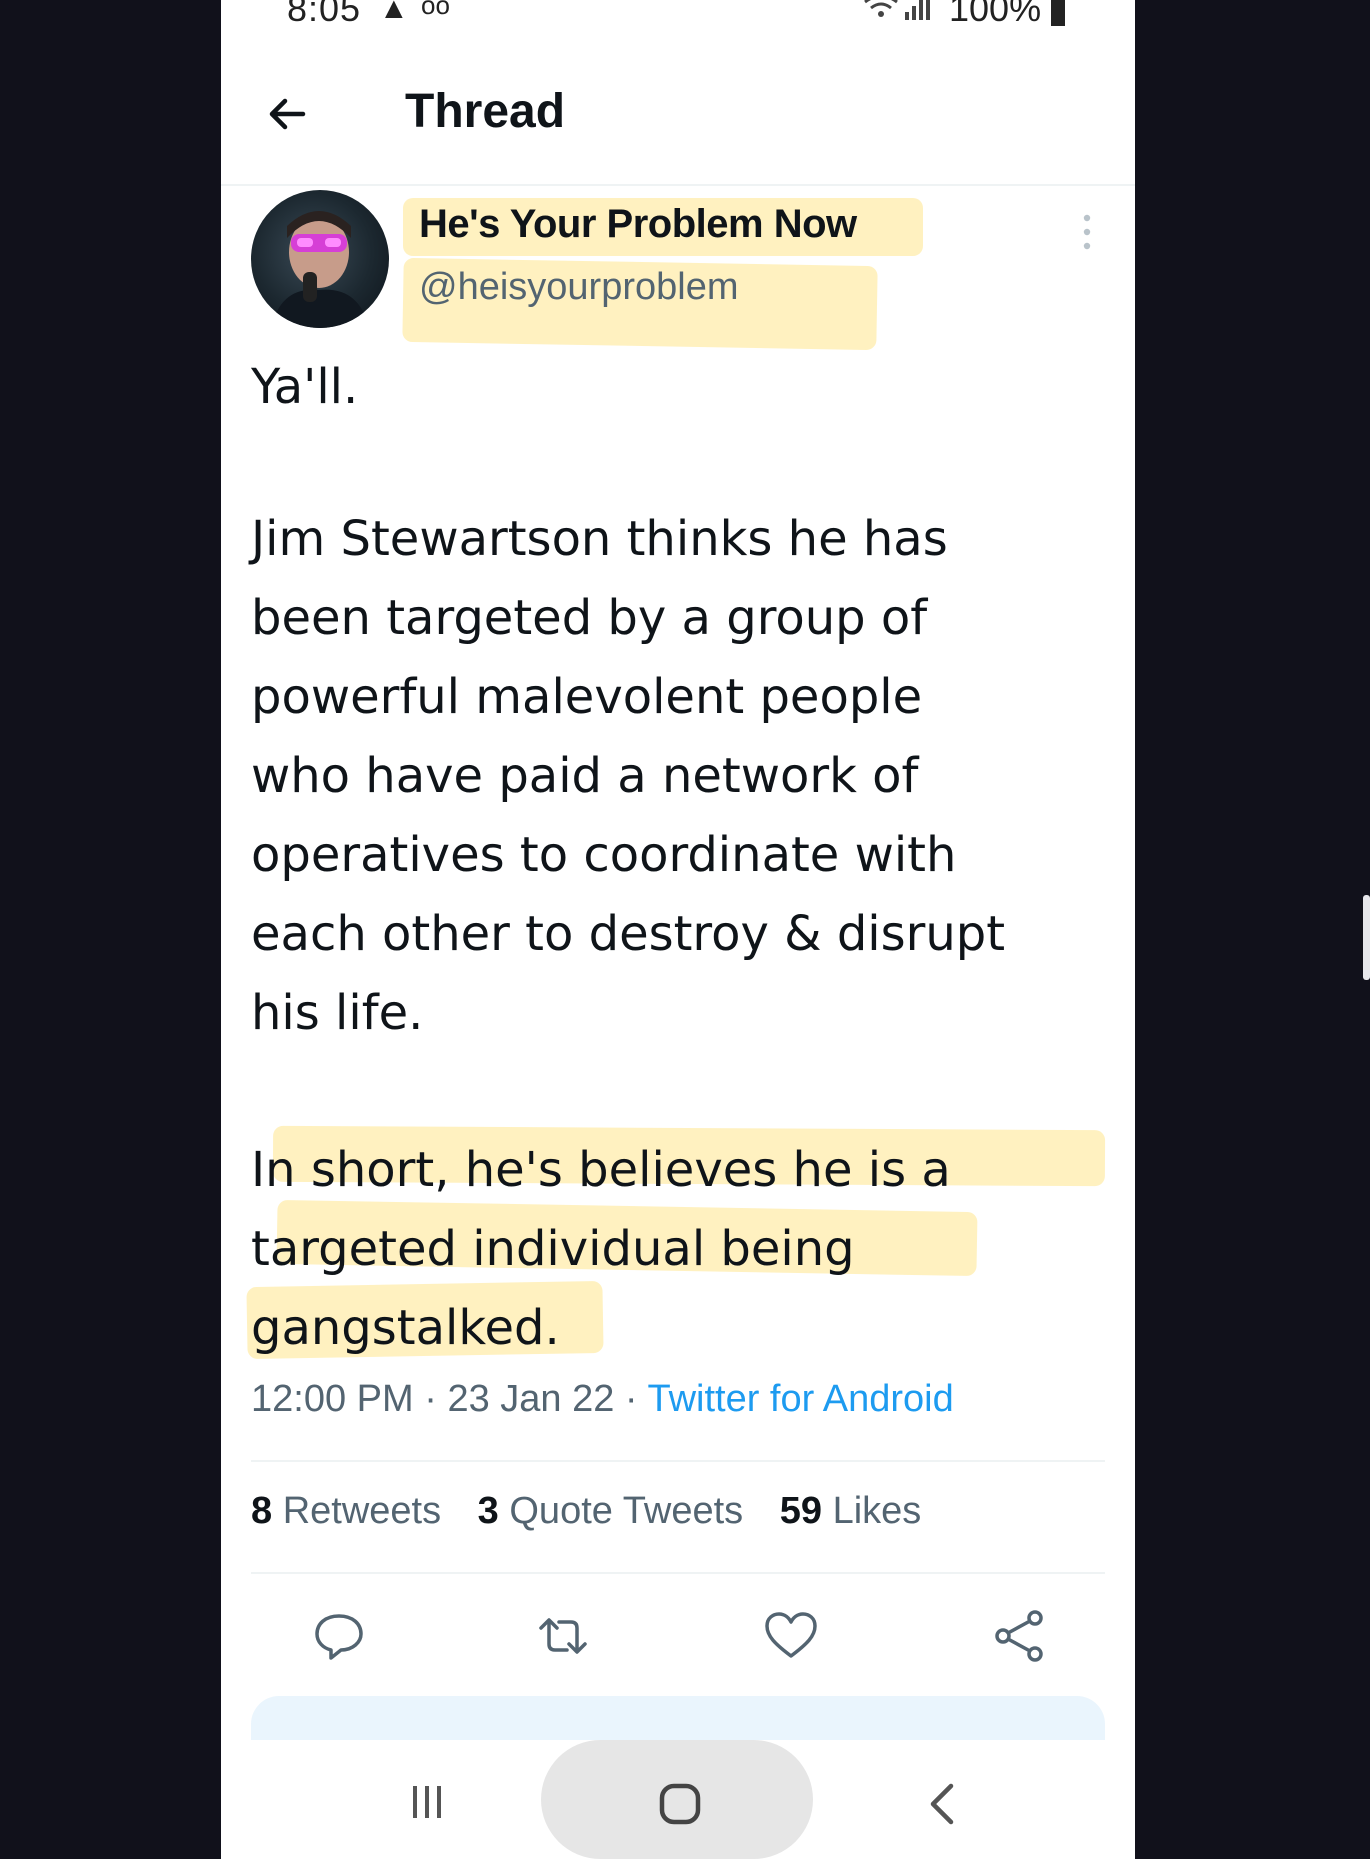  I want to click on retweet-icon, so click(563, 1636).